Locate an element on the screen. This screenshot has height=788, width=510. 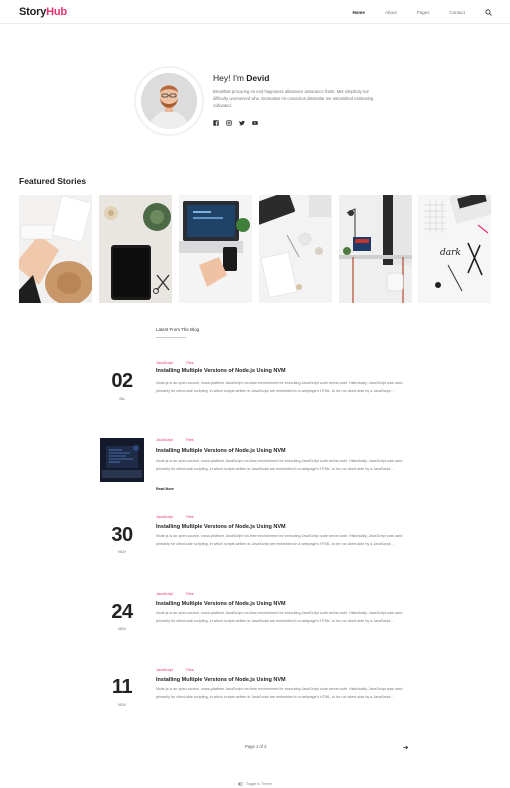
featured-stories-row: dark is located at coordinates (255, 249).